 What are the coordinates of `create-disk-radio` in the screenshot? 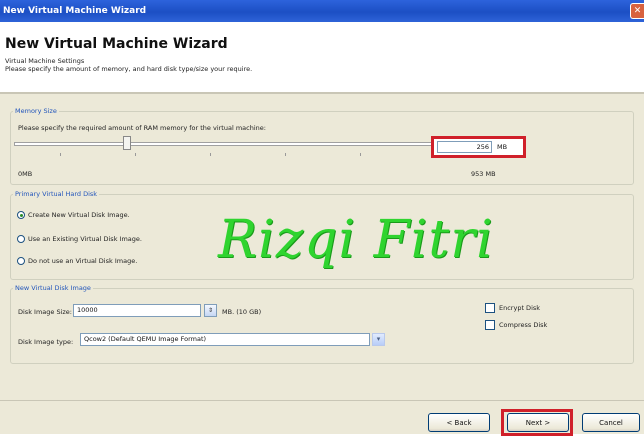 It's located at (21, 215).